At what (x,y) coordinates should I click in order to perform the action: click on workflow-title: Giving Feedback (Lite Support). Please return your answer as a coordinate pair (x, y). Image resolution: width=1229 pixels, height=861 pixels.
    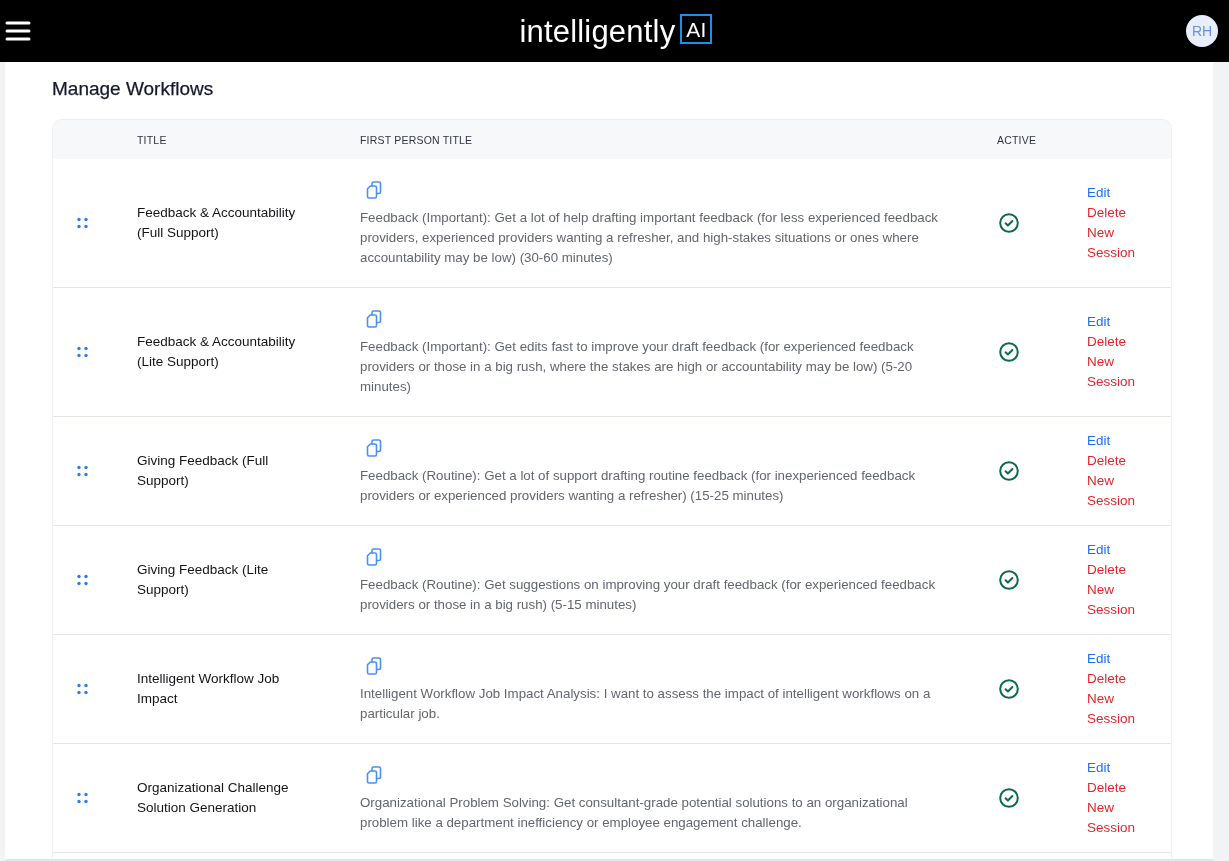
    Looking at the image, I should click on (203, 580).